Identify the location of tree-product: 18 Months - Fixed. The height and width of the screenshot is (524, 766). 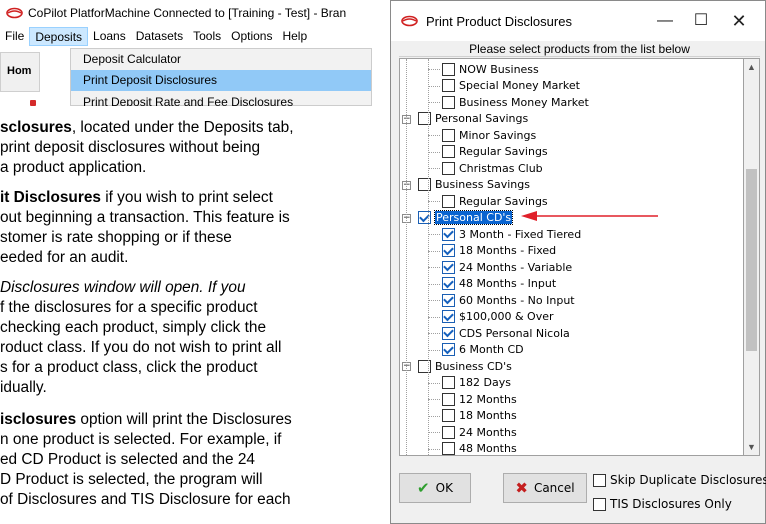
(499, 251).